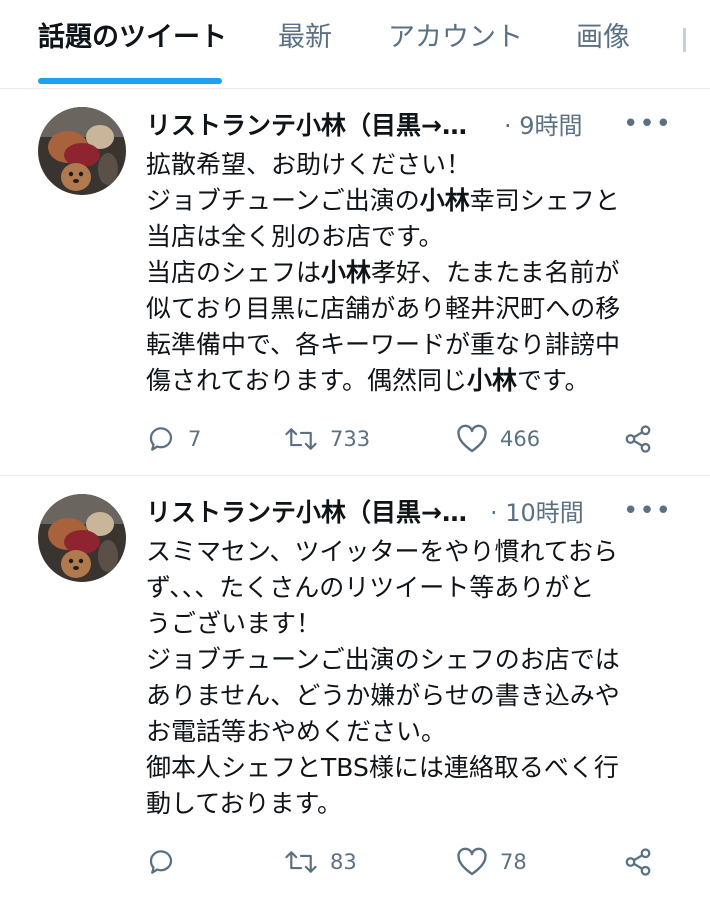  I want to click on tab-accounts: アカウント, so click(455, 38).